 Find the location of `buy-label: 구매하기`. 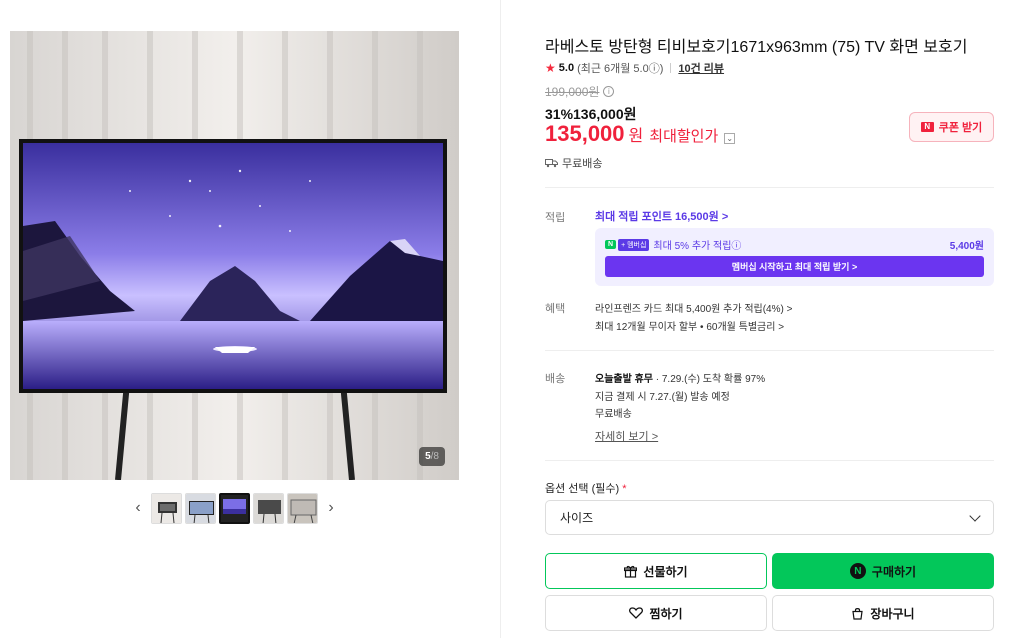

buy-label: 구매하기 is located at coordinates (894, 571).